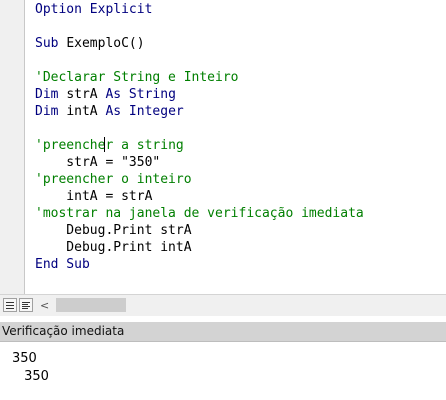 The image size is (446, 400). Describe the element at coordinates (10, 305) in the screenshot. I see `procedure-view-icon` at that location.